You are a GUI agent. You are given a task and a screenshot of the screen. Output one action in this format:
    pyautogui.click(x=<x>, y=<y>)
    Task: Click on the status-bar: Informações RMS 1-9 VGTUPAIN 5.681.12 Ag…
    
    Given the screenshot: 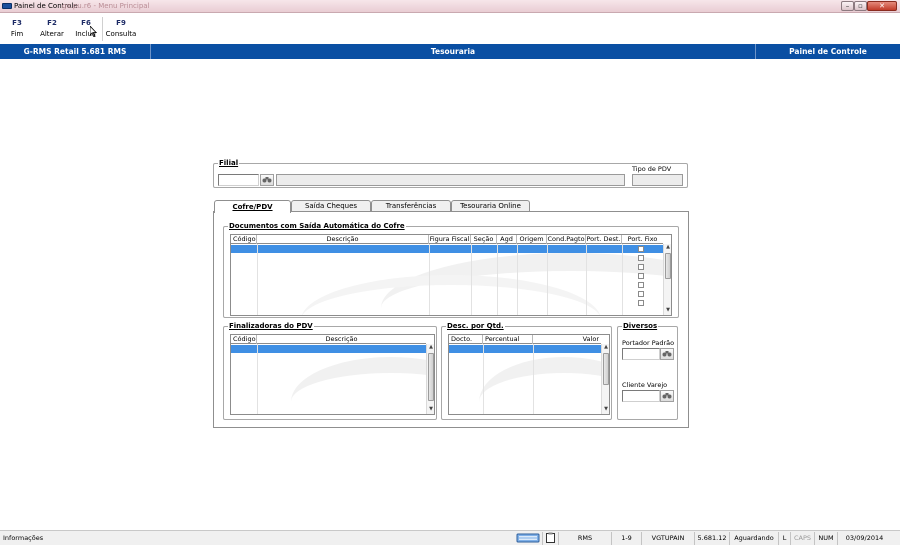 What is the action you would take?
    pyautogui.click(x=450, y=537)
    